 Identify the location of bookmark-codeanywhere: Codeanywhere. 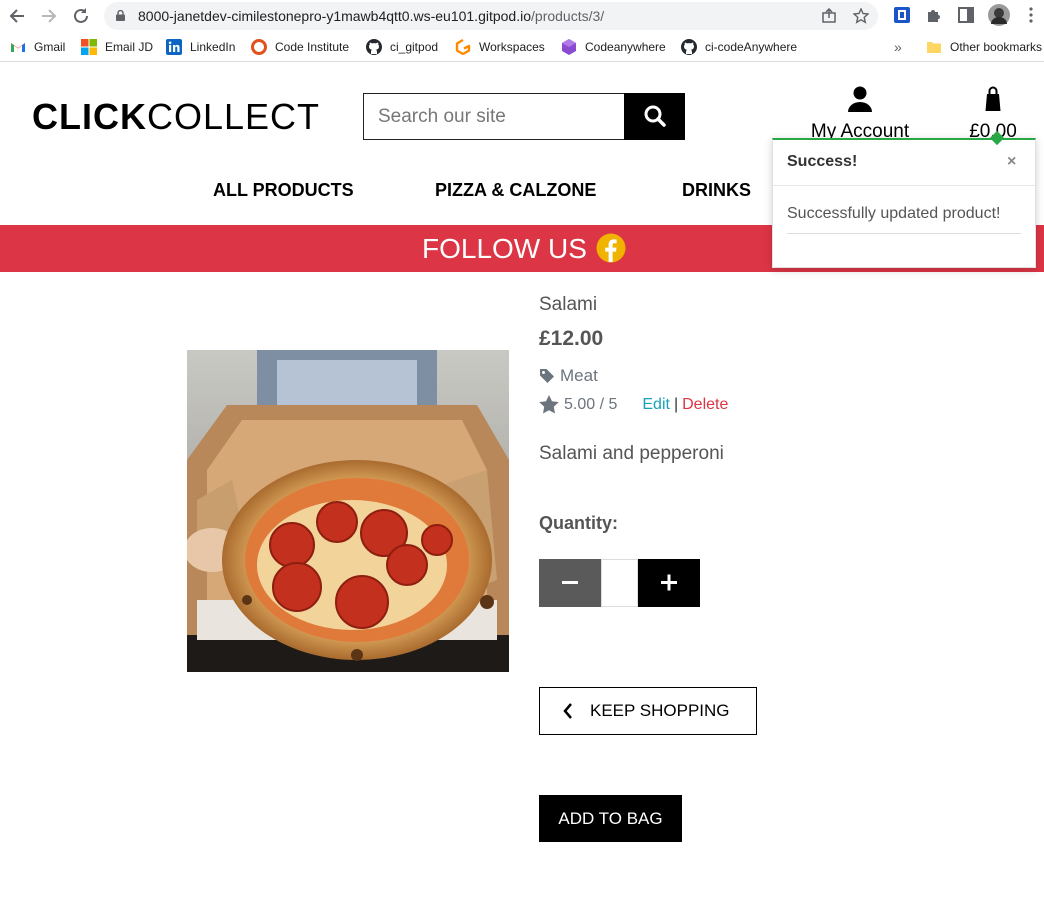
(613, 47).